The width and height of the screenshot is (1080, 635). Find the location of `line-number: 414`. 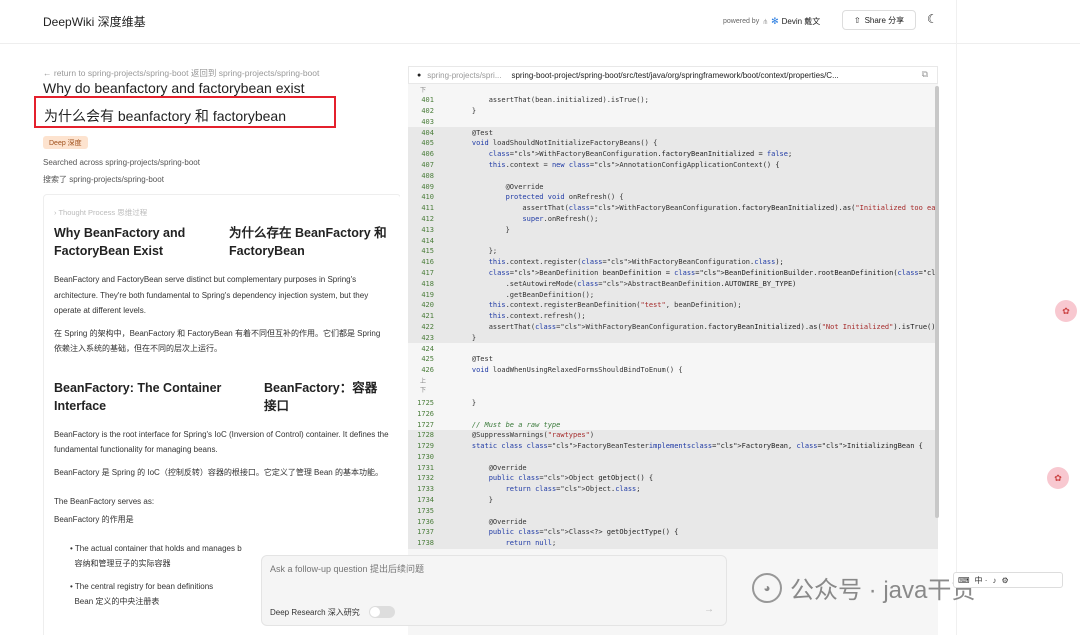

line-number: 414 is located at coordinates (427, 240).